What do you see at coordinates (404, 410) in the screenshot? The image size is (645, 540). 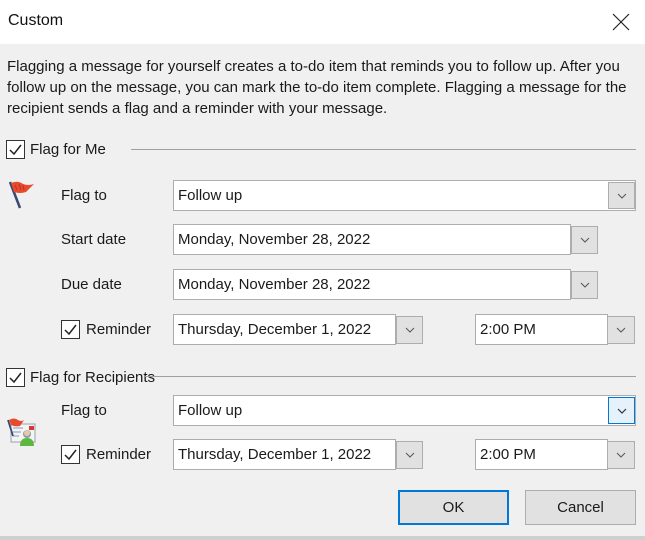 I see `recipient-flag-to-combobox: Follow up` at bounding box center [404, 410].